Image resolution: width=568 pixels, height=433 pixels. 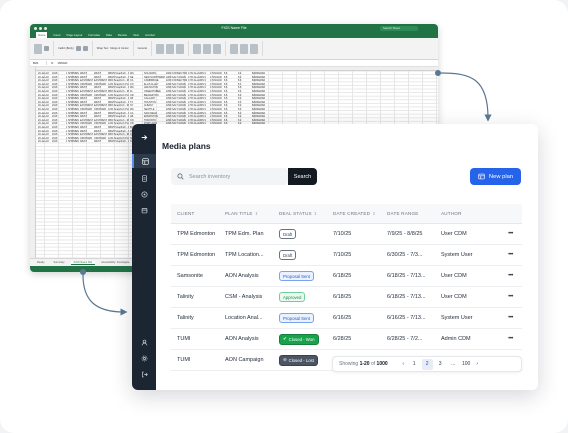 I want to click on logout-icon, so click(x=144, y=374).